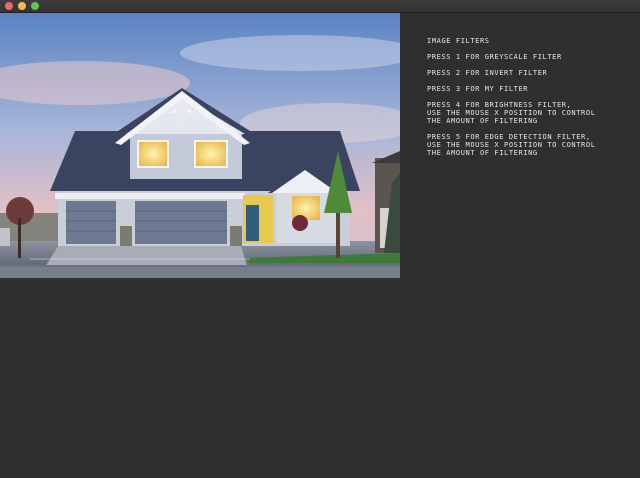 This screenshot has height=478, width=640. I want to click on title-bar, so click(320, 6).